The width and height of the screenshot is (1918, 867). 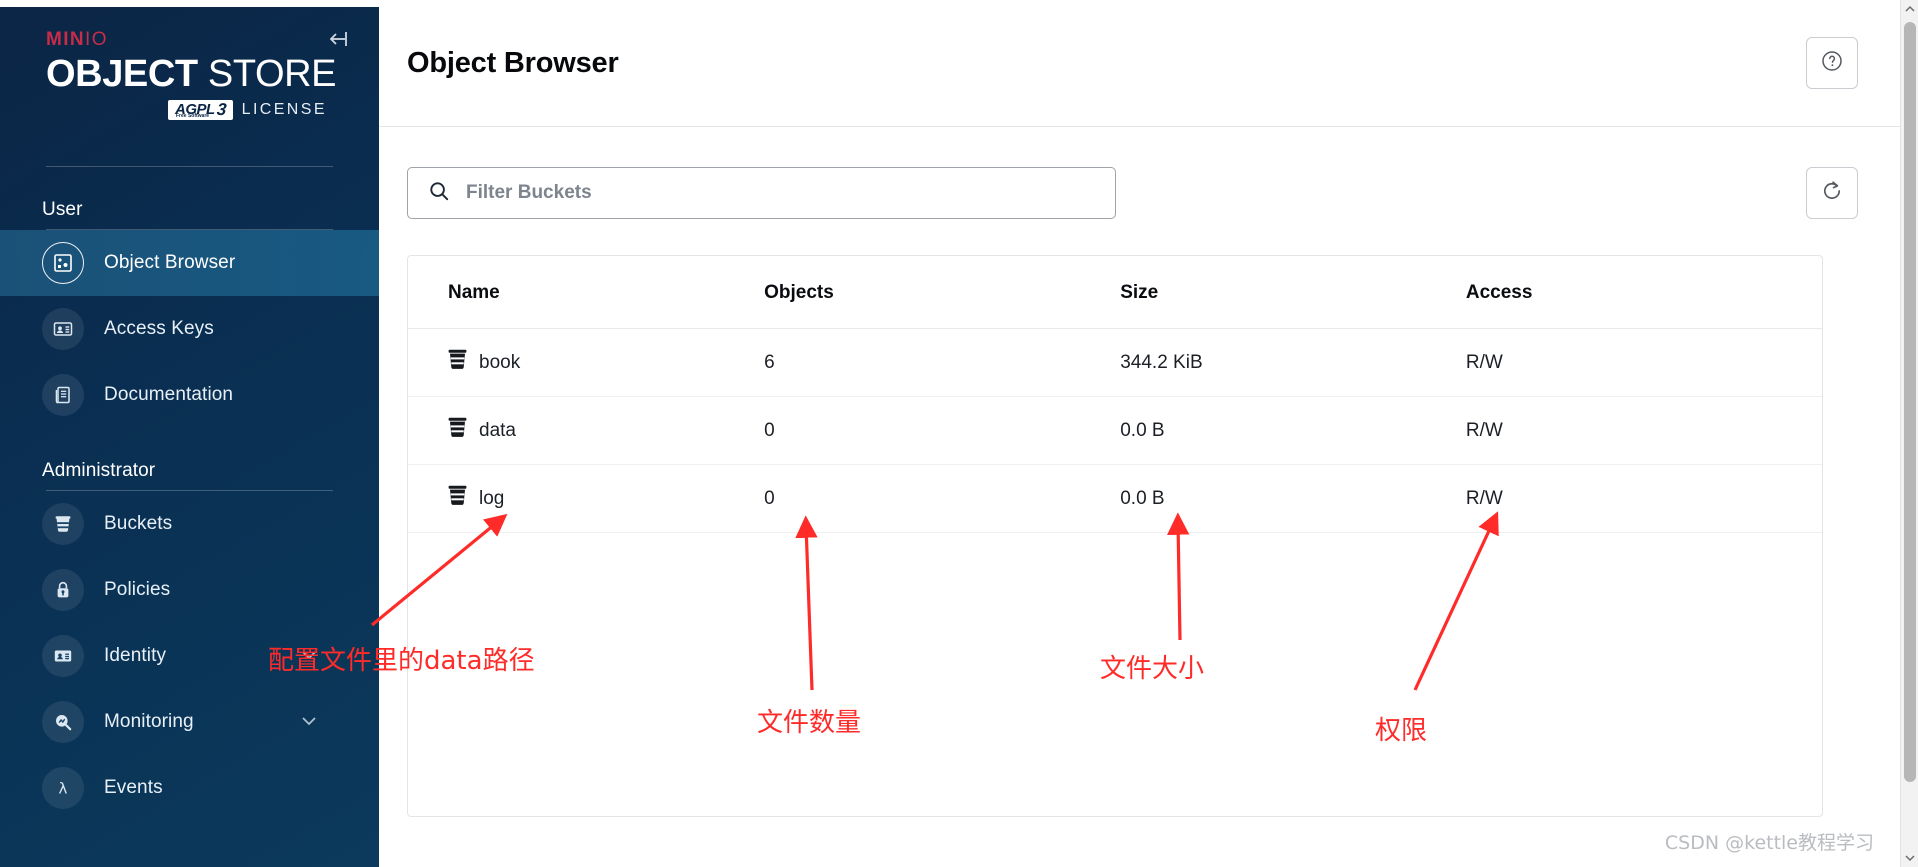 I want to click on filter-buckets-box, so click(x=761, y=193).